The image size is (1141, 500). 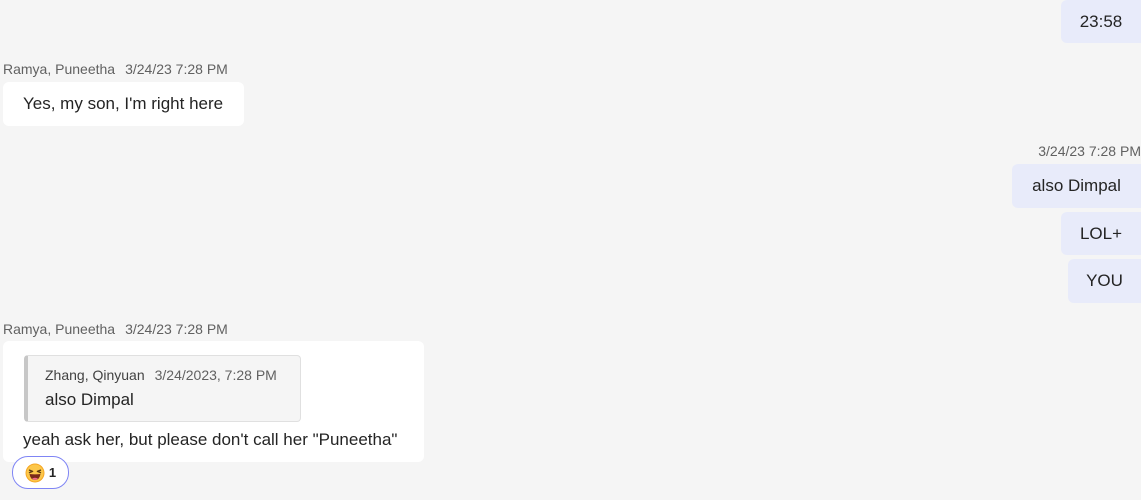 I want to click on sent-message-bubble: 23:58, so click(x=1101, y=21).